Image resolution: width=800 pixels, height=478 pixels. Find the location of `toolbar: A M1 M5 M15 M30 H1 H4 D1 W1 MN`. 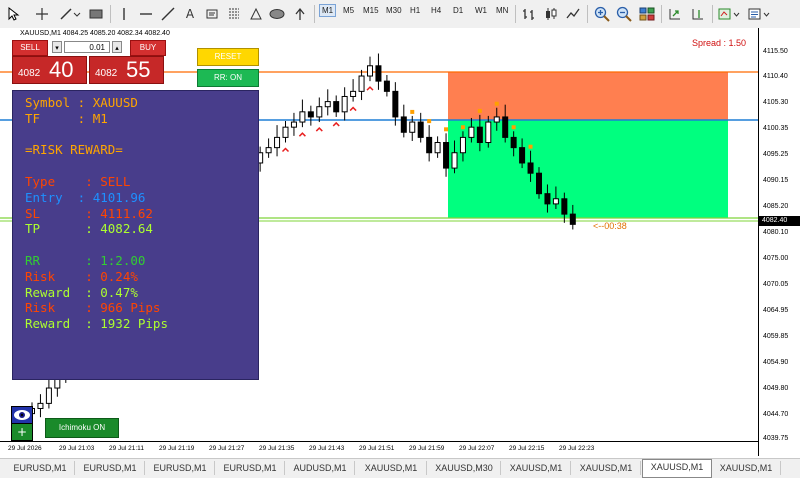

toolbar: A M1 M5 M15 M30 H1 H4 D1 W1 MN is located at coordinates (400, 14).